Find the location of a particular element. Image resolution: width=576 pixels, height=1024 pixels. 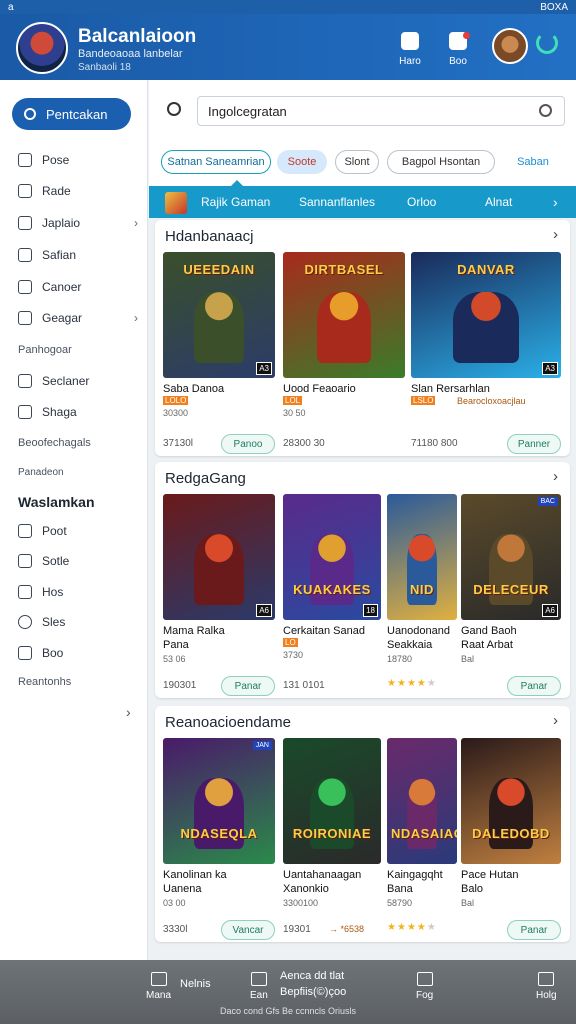

sidebar-text: Panhogoar is located at coordinates (45, 350).